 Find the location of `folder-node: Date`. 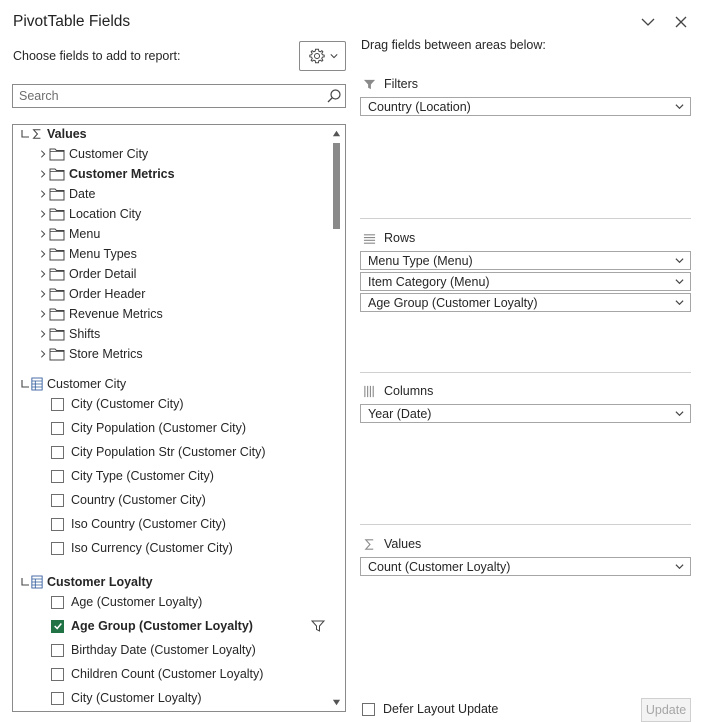

folder-node: Date is located at coordinates (66, 194).